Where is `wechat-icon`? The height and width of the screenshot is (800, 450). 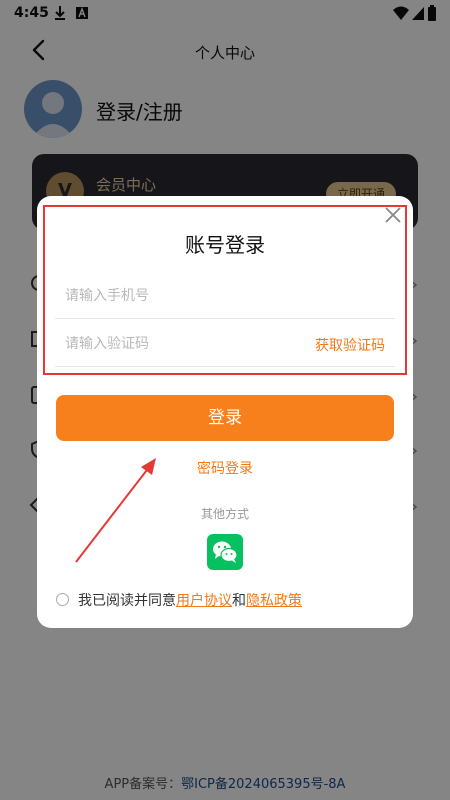
wechat-icon is located at coordinates (225, 552).